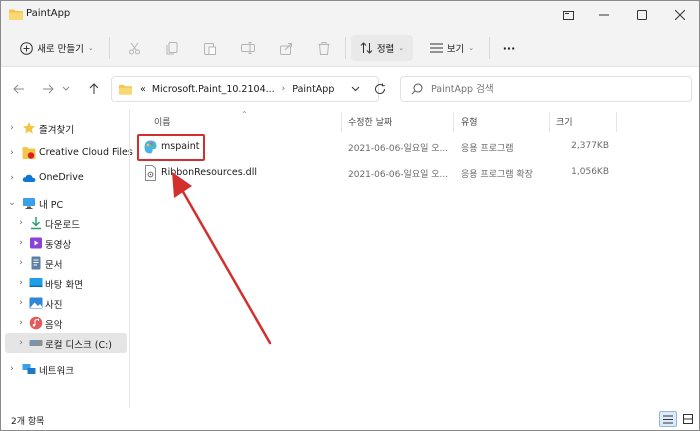 This screenshot has width=700, height=431. I want to click on share-icon, so click(285, 48).